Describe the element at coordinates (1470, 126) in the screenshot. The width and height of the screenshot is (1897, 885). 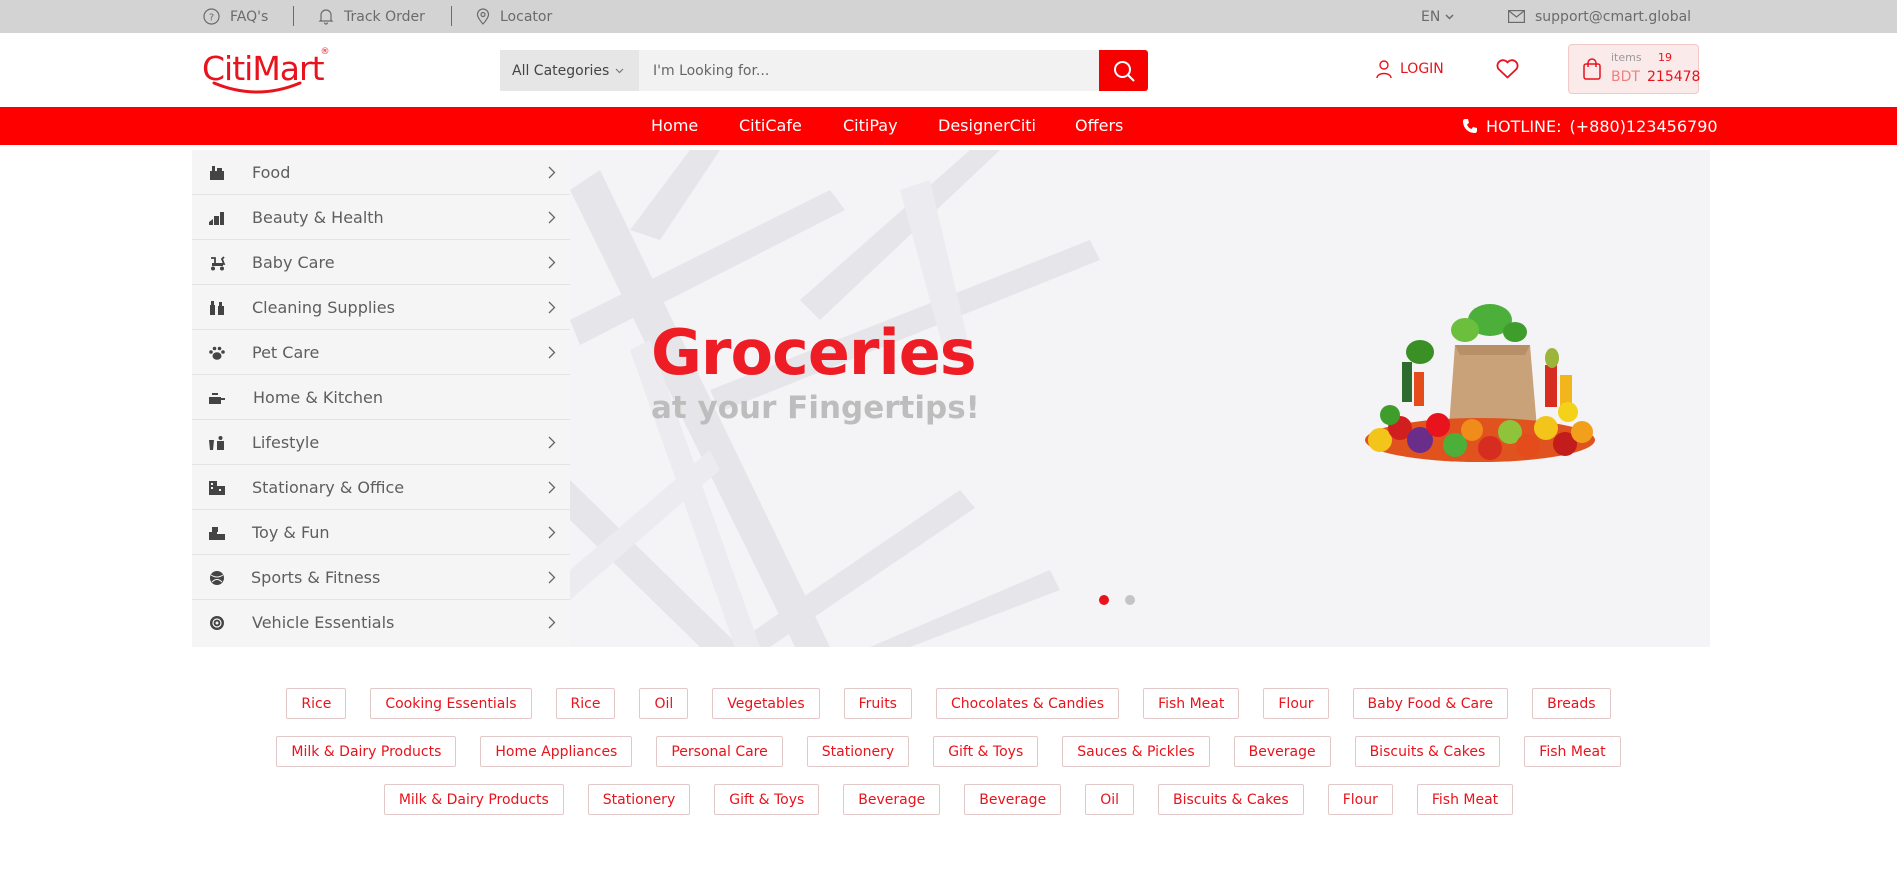
I see `phone-icon` at that location.